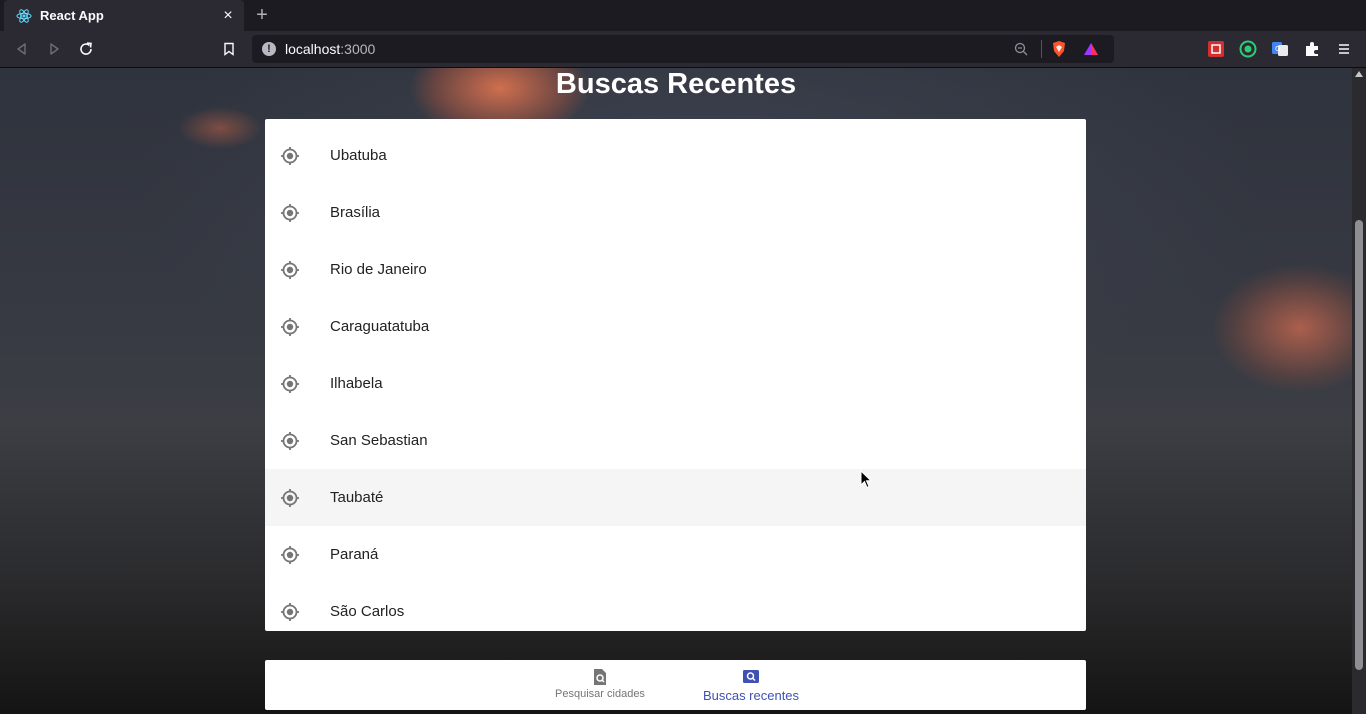  I want to click on nav-search-cities: Pesquisar cidades, so click(600, 684).